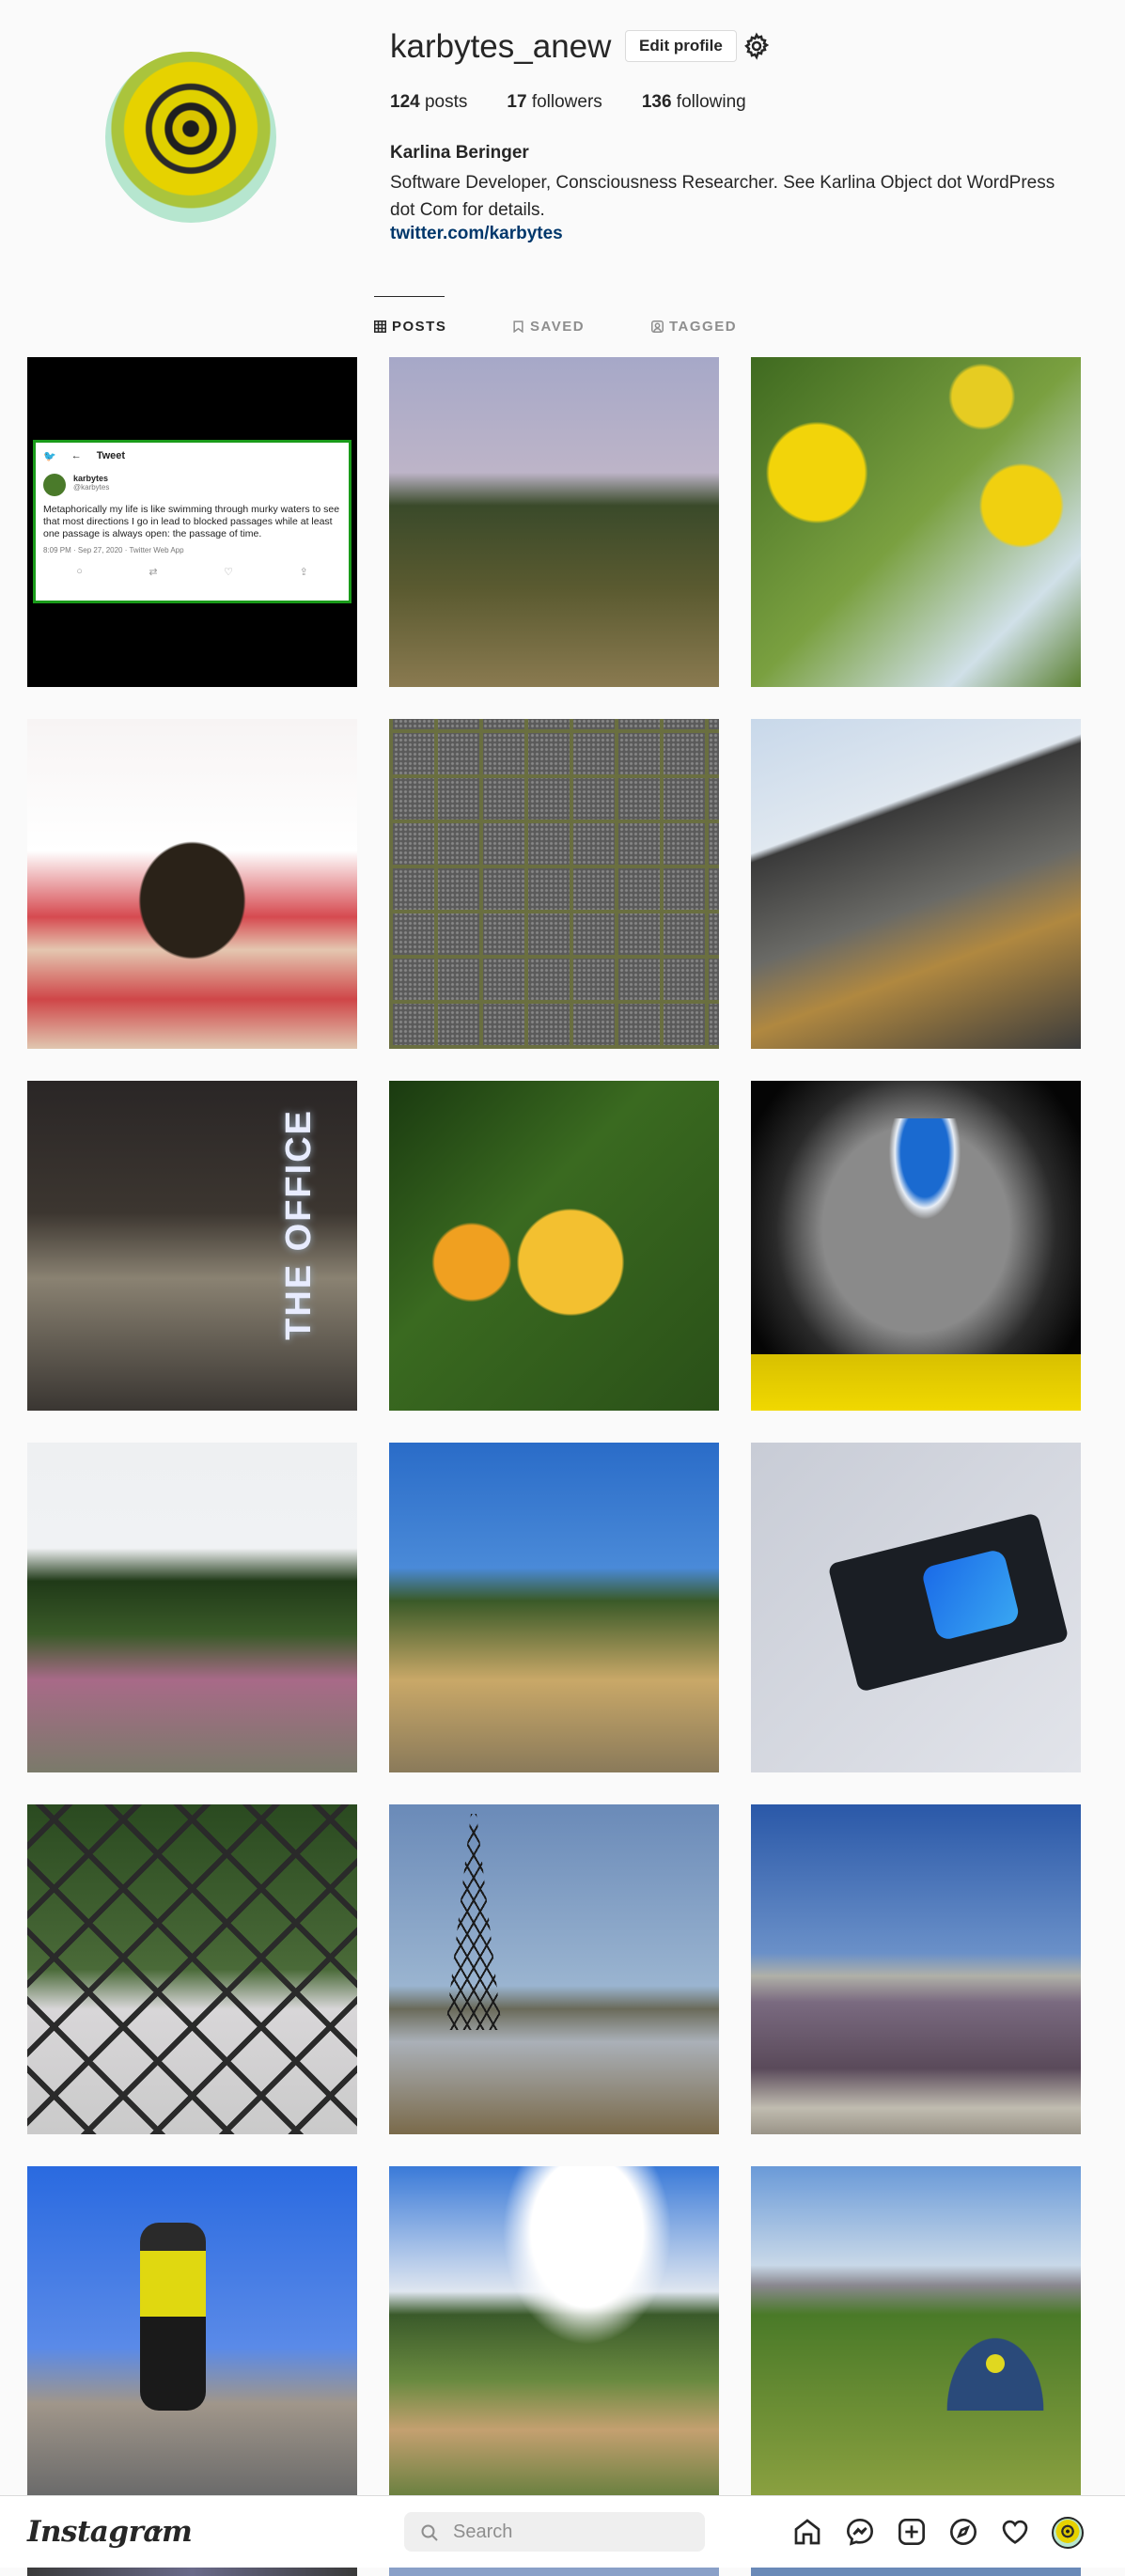 This screenshot has width=1125, height=2576. I want to click on posts-stat: 124 posts, so click(429, 102).